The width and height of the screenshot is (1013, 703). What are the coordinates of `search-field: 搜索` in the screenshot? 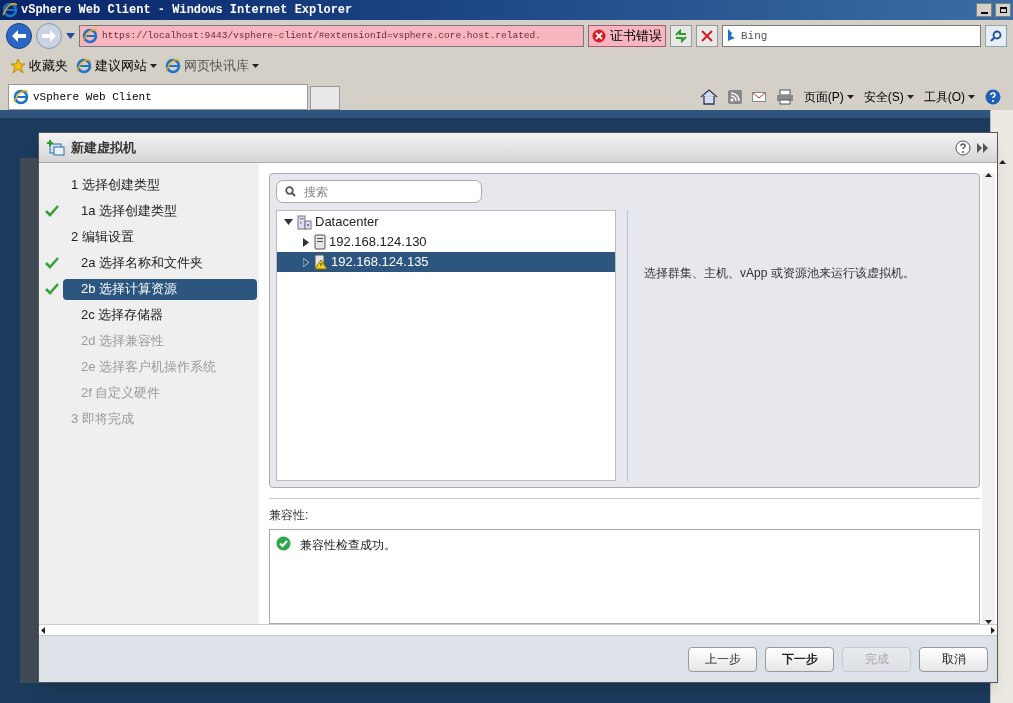 It's located at (379, 191).